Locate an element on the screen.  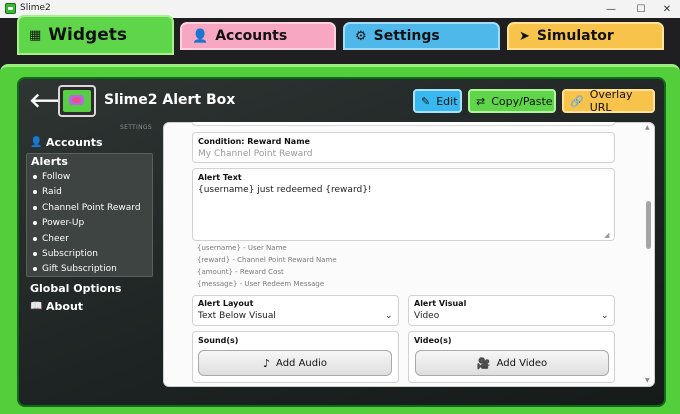
minimize-button: — is located at coordinates (611, 9).